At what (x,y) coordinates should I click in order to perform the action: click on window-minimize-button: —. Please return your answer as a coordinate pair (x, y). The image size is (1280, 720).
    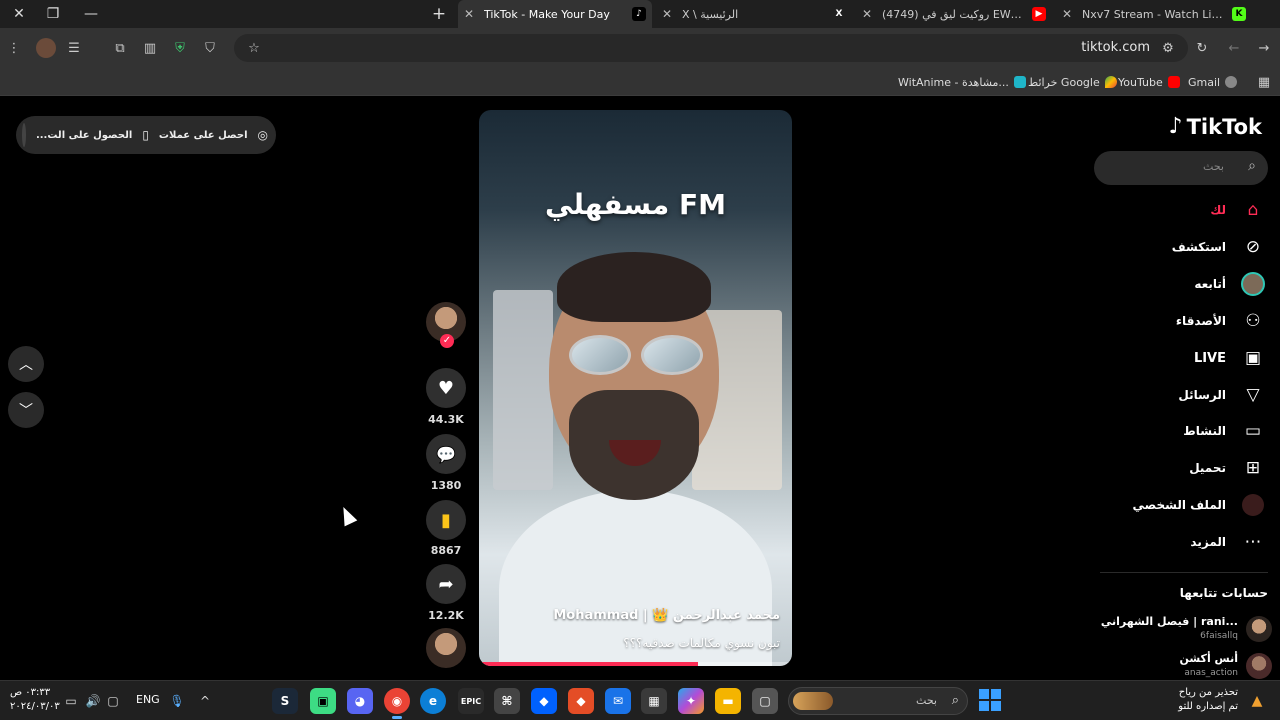
    Looking at the image, I should click on (91, 14).